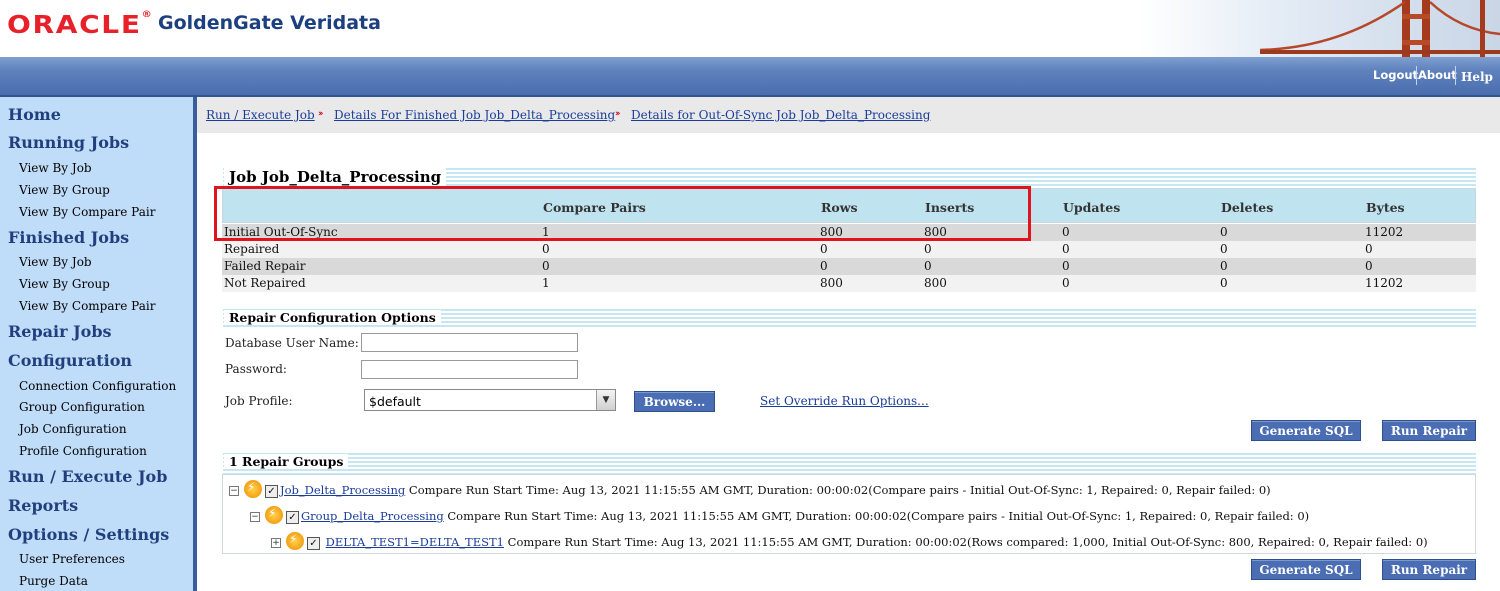  I want to click on about-link: About, so click(1437, 75).